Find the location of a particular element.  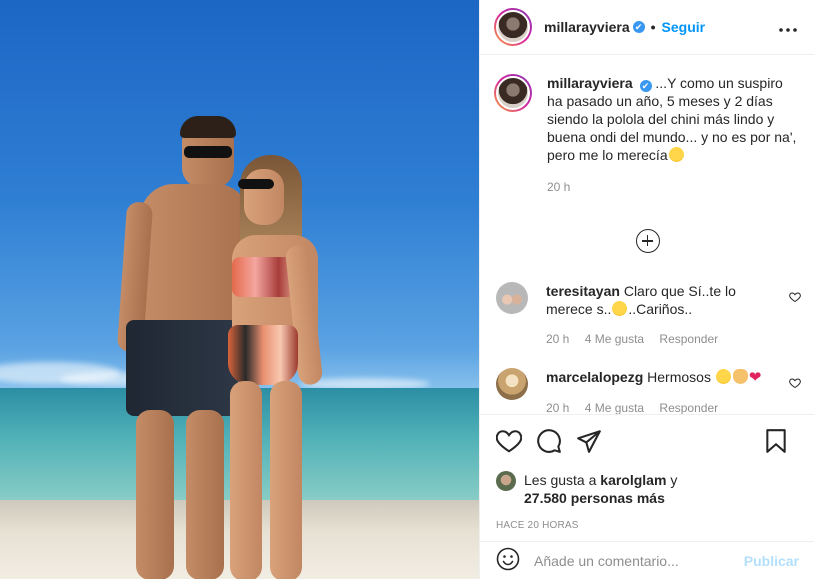

action-bar is located at coordinates (647, 435).